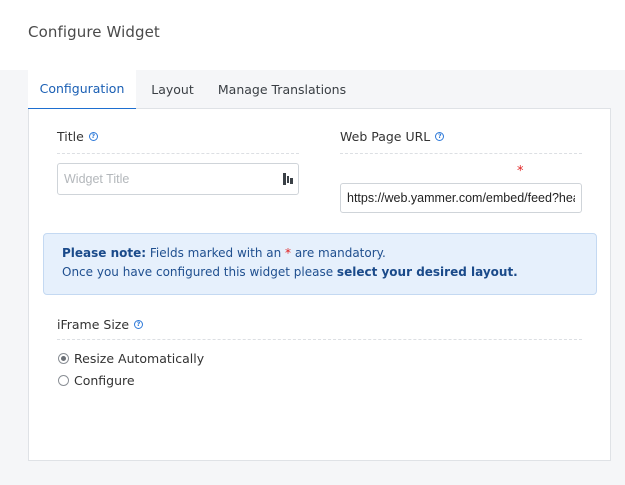  What do you see at coordinates (178, 153) in the screenshot?
I see `title-divider` at bounding box center [178, 153].